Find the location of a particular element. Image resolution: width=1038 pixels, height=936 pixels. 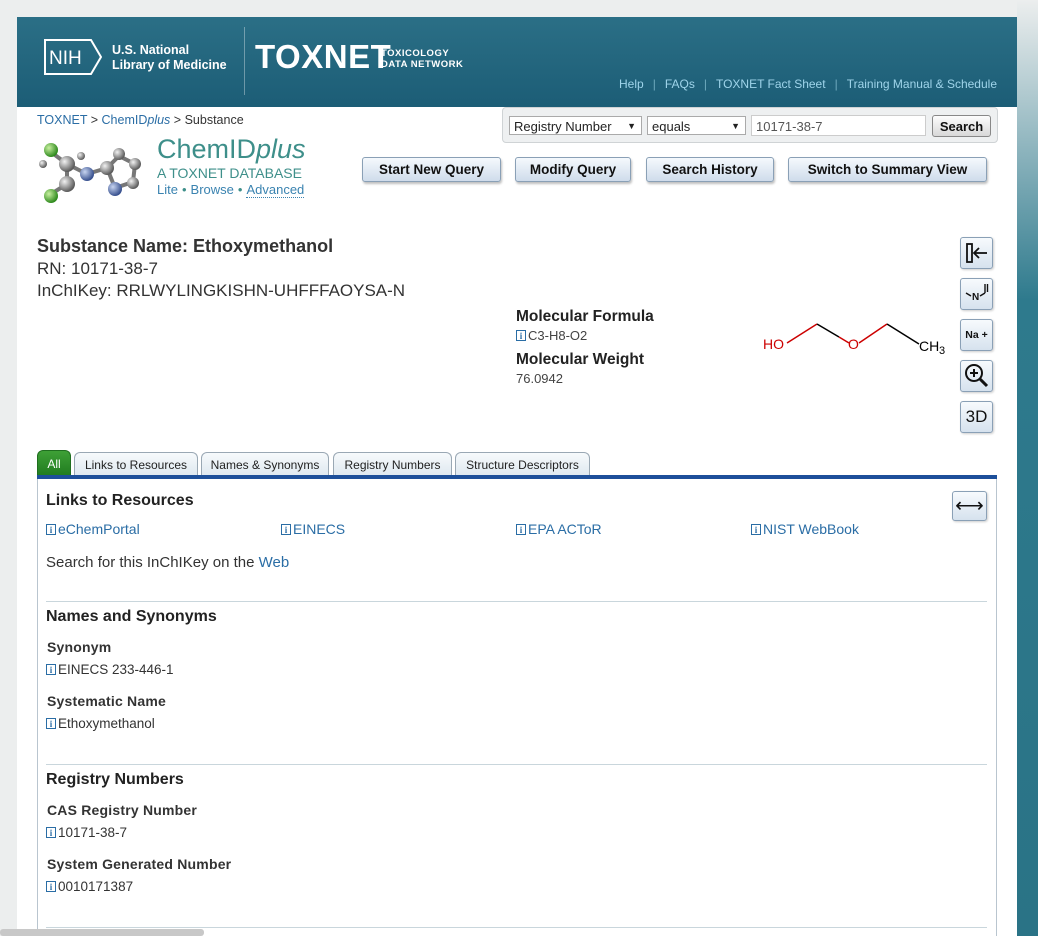

cas-text: 10171-38-7 is located at coordinates (93, 832).